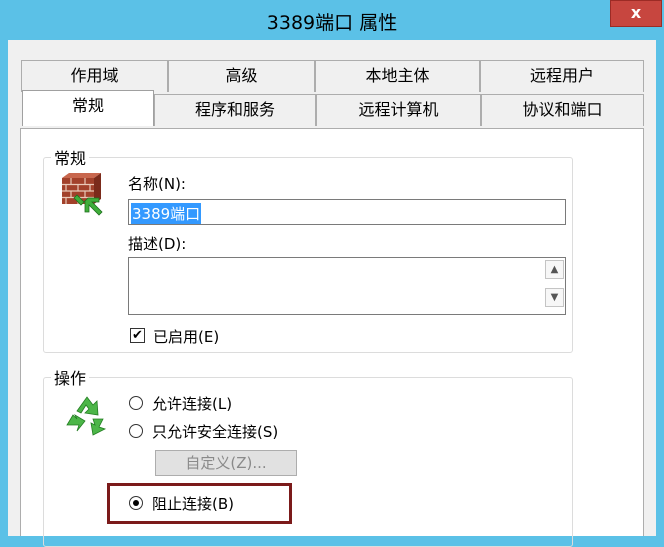  What do you see at coordinates (235, 110) in the screenshot?
I see `tab-programs-services: 程序和服务` at bounding box center [235, 110].